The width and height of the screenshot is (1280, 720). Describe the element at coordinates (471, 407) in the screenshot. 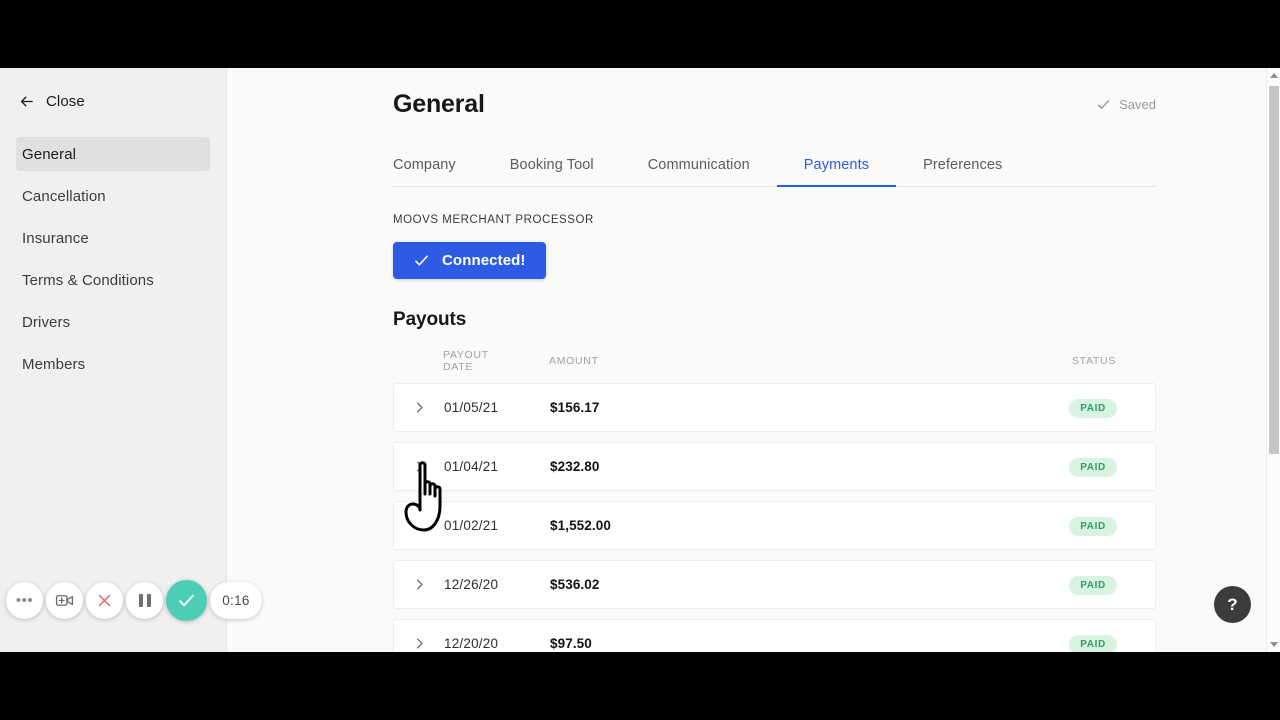

I see `cell-payout-date: 01/05/21` at that location.